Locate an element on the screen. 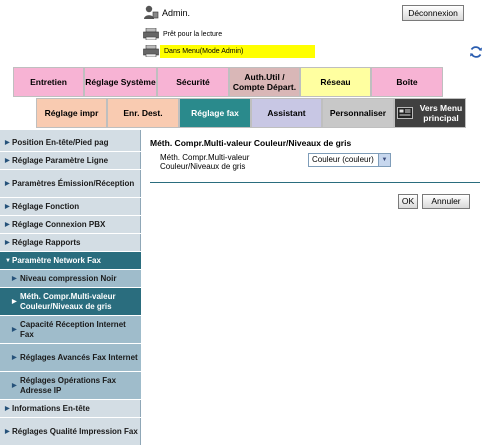 The width and height of the screenshot is (500, 445). sidebar-item-label: Paramètre Network Fax is located at coordinates (56, 260).